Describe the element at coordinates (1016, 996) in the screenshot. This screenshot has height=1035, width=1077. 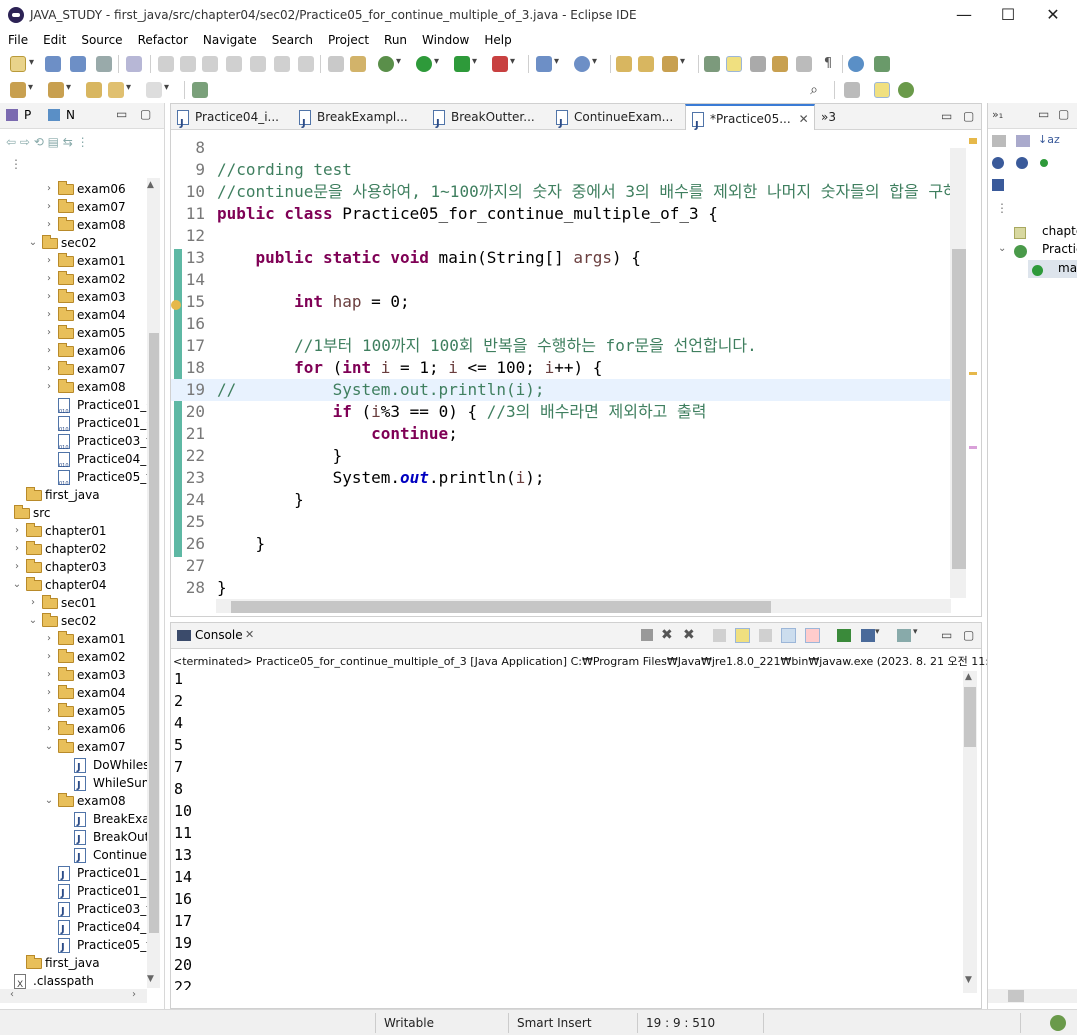
I see `outline-scroll-thumb` at that location.